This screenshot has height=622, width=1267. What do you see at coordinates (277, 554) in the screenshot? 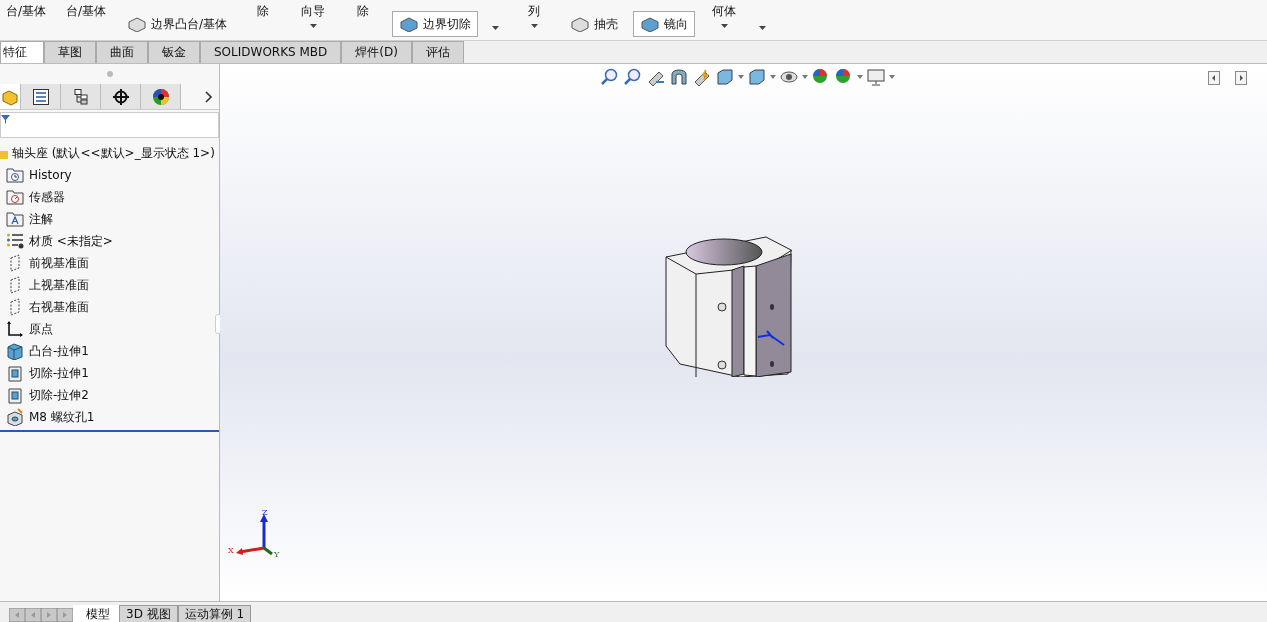
I see `axis-label: Y` at bounding box center [277, 554].